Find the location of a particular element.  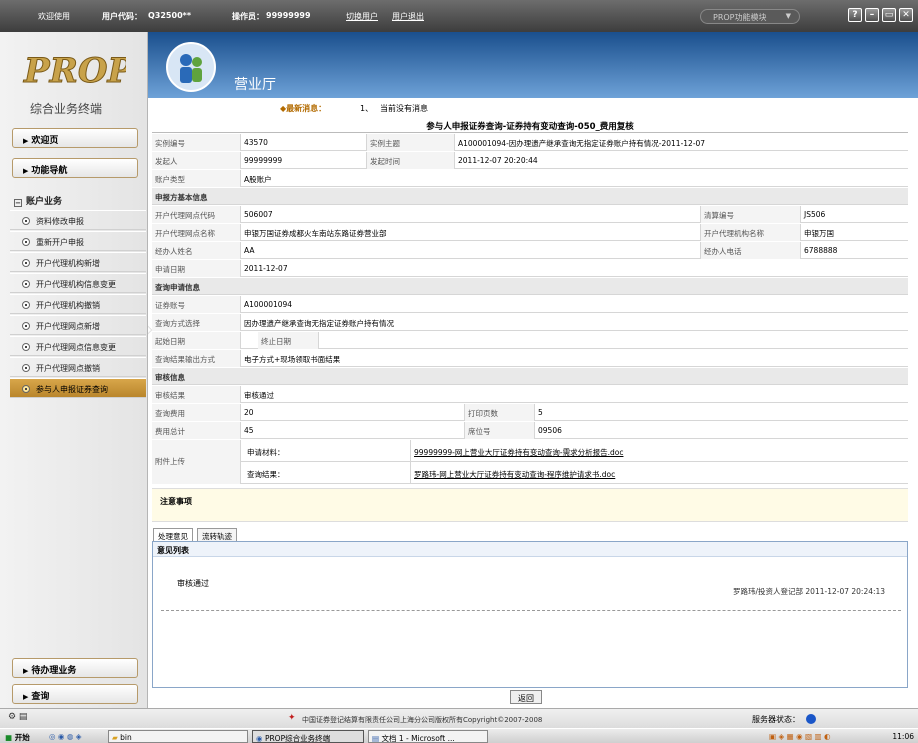

form-row: 查询结果输出方式 电子方式+现场领取书面结果 is located at coordinates (530, 358).